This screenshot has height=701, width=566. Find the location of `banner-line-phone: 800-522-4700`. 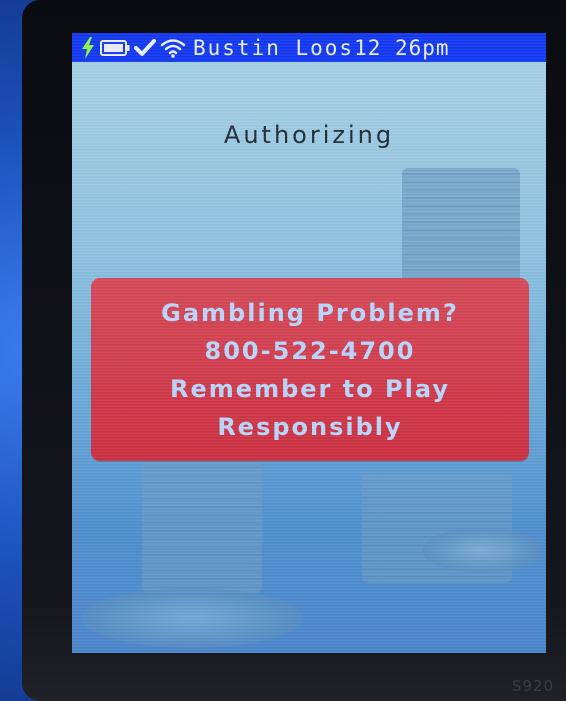

banner-line-phone: 800-522-4700 is located at coordinates (310, 350).